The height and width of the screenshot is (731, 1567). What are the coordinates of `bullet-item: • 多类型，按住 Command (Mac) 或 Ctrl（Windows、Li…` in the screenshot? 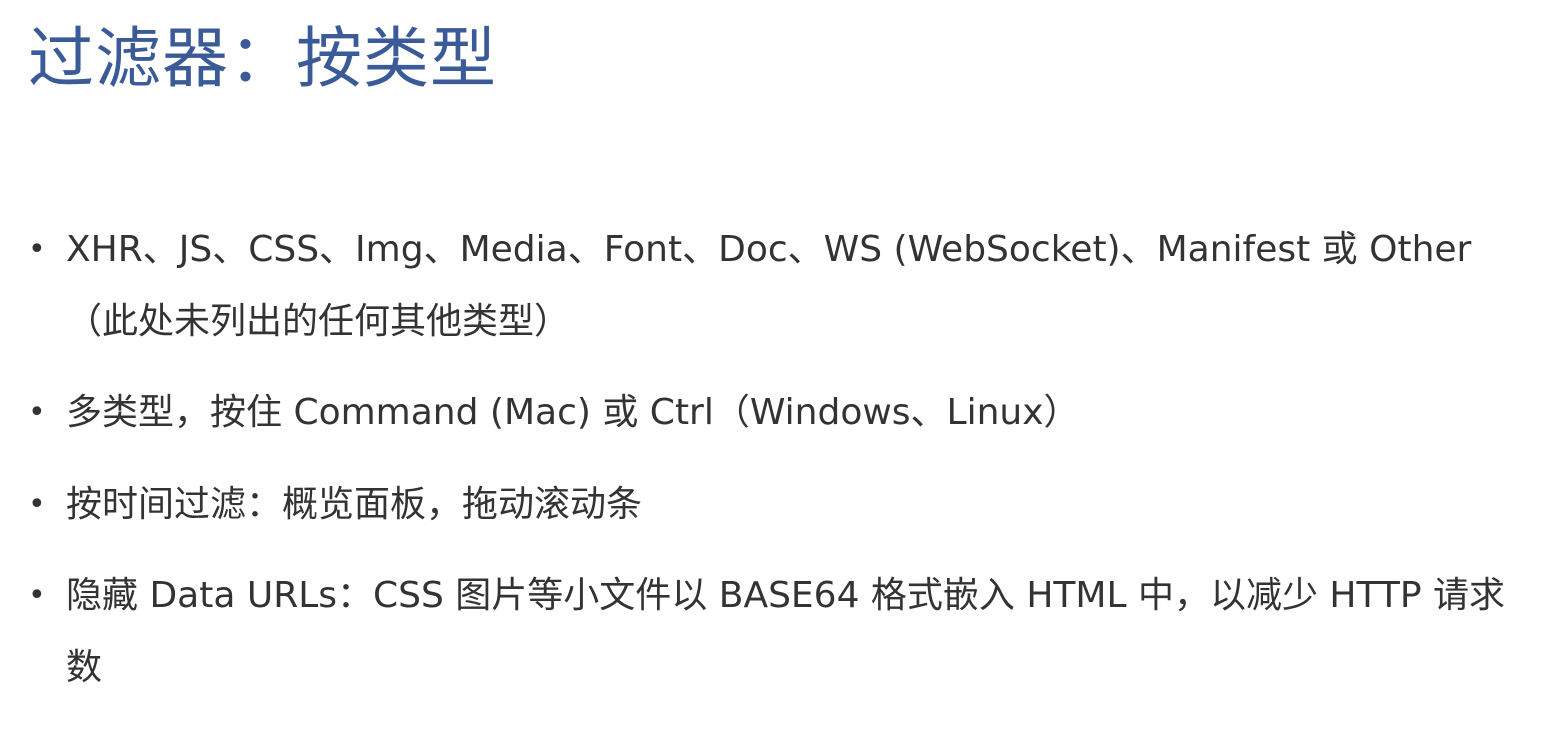 It's located at (783, 413).